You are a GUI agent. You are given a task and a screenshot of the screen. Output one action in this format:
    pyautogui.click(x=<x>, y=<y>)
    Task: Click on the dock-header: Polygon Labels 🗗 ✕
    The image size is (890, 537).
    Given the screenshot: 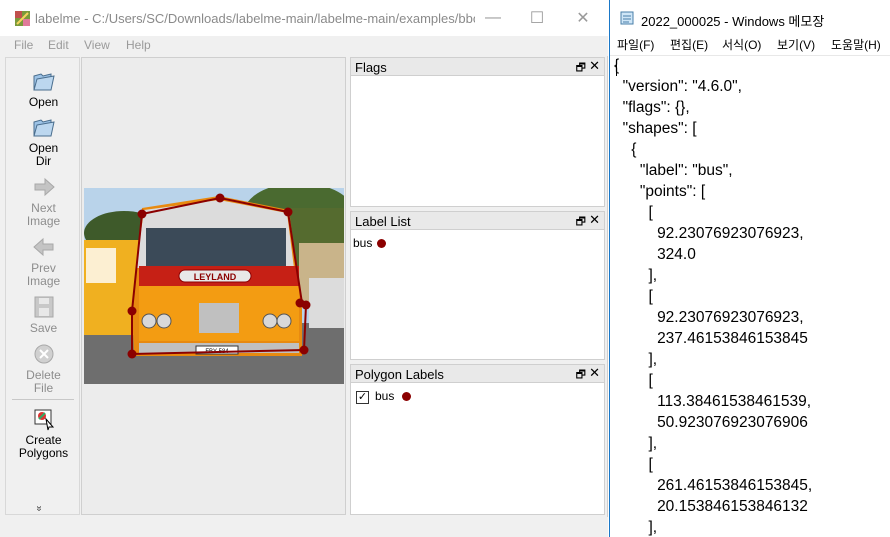 What is the action you would take?
    pyautogui.click(x=477, y=374)
    